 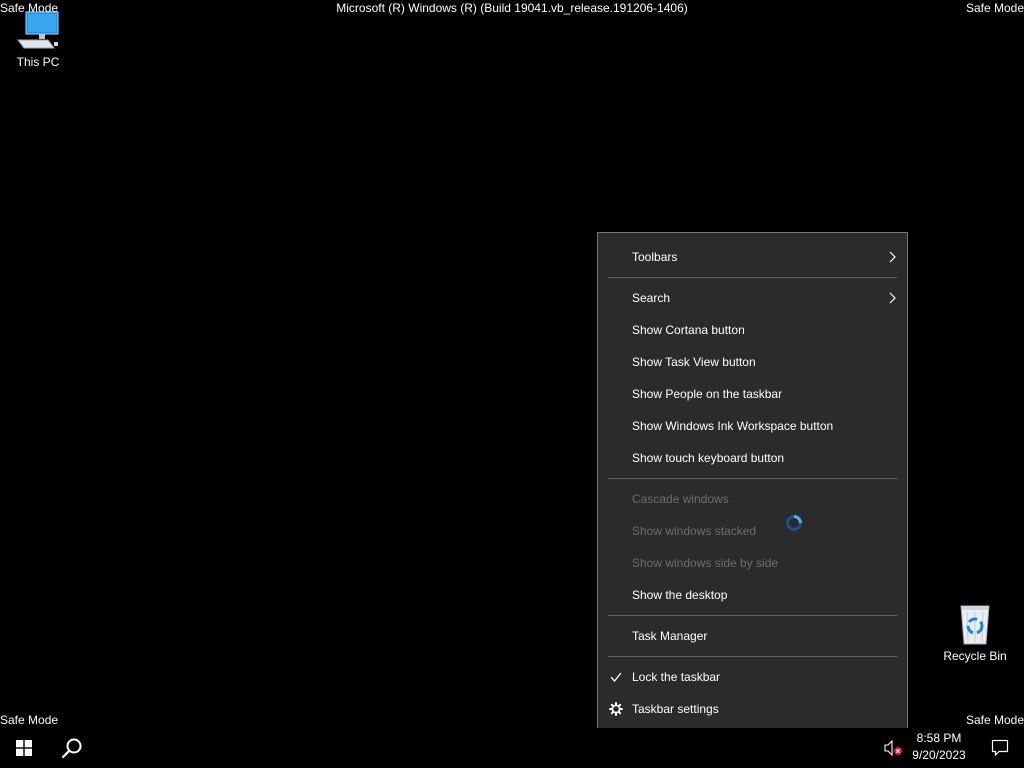 I want to click on menu-item-search: Search, so click(x=752, y=298).